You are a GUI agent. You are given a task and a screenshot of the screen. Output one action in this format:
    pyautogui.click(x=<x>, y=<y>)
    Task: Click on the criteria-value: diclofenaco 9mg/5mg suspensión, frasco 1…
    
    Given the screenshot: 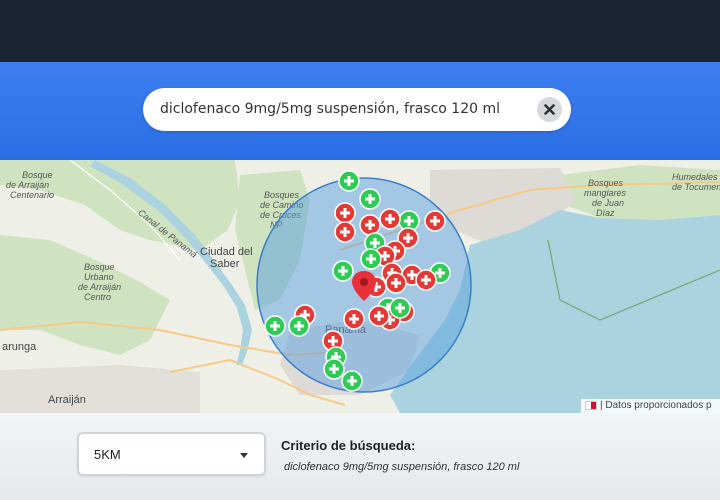 What is the action you would take?
    pyautogui.click(x=402, y=467)
    